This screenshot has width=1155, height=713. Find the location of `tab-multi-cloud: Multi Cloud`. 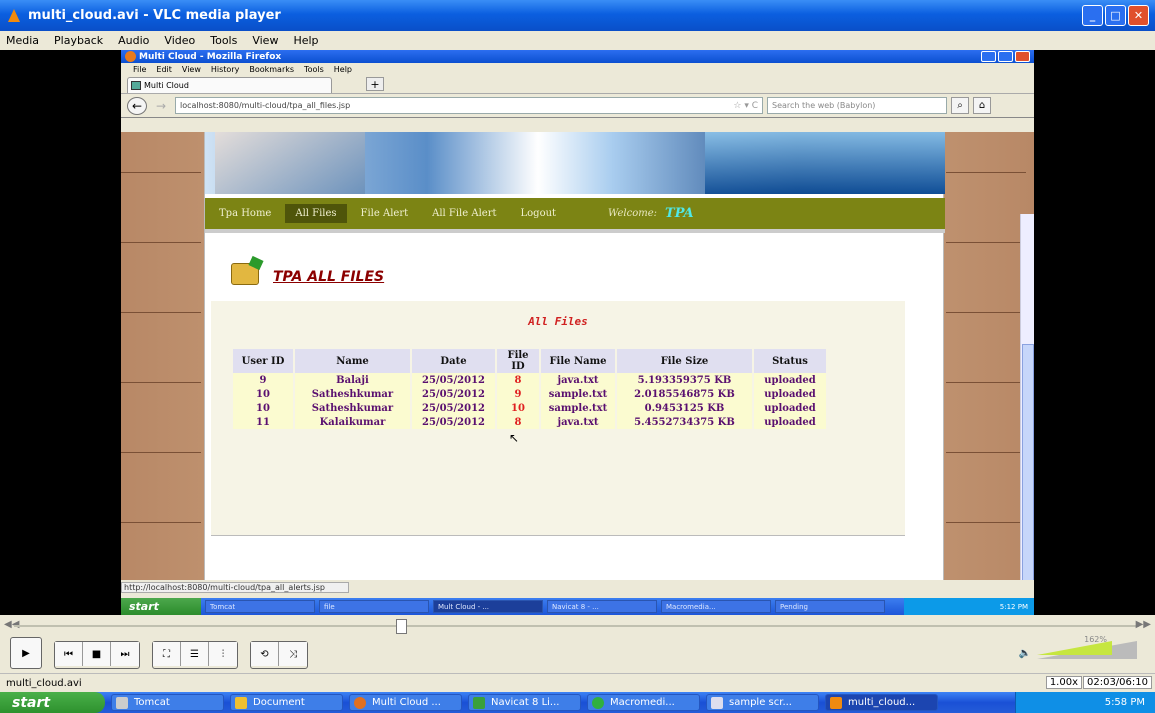

tab-multi-cloud: Multi Cloud is located at coordinates (229, 85).